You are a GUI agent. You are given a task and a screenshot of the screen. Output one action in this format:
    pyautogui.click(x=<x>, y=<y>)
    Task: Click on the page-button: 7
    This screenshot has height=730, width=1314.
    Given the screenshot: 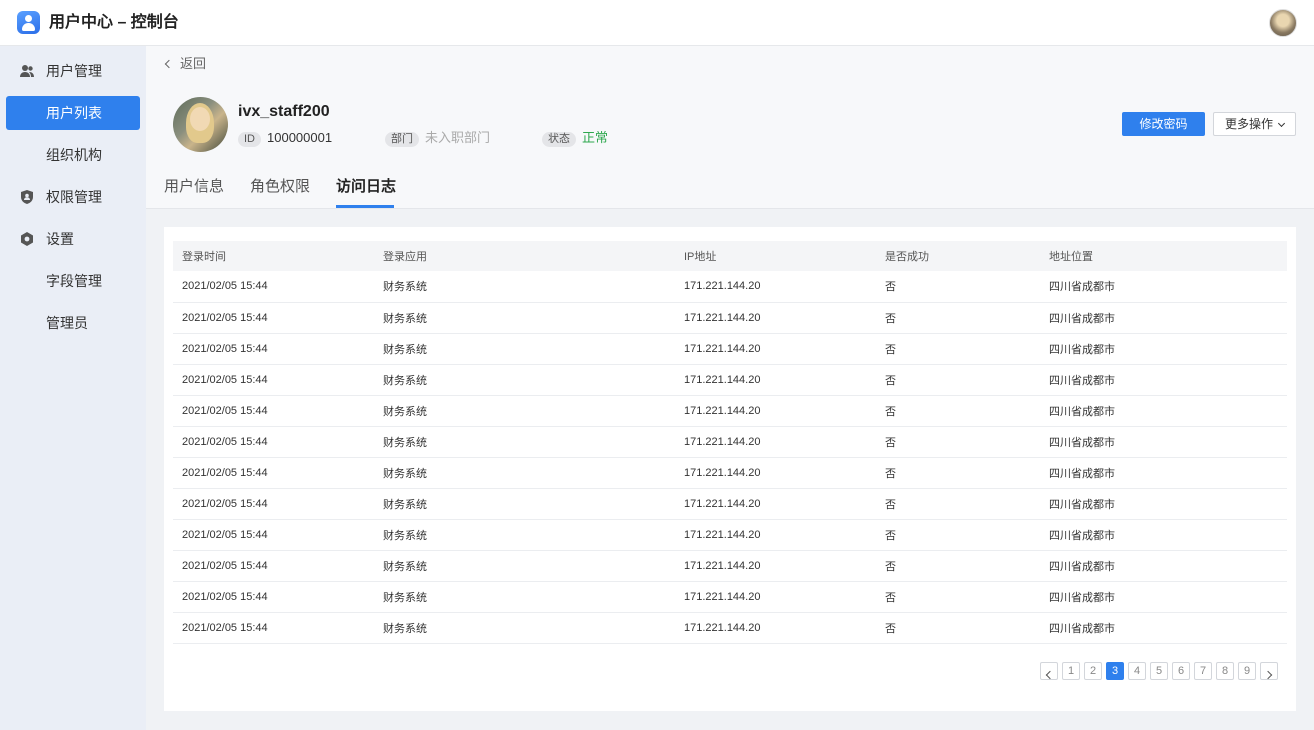 What is the action you would take?
    pyautogui.click(x=1203, y=671)
    